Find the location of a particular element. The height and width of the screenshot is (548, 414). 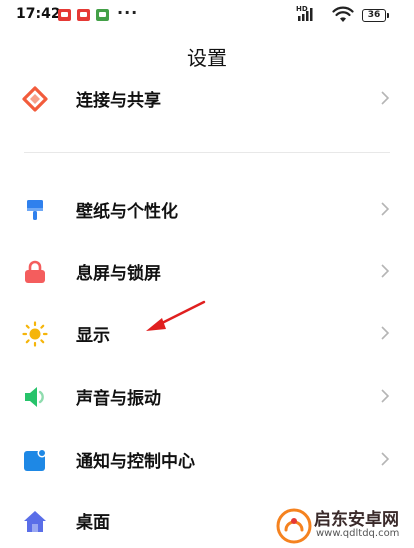

lock-icon is located at coordinates (35, 271).